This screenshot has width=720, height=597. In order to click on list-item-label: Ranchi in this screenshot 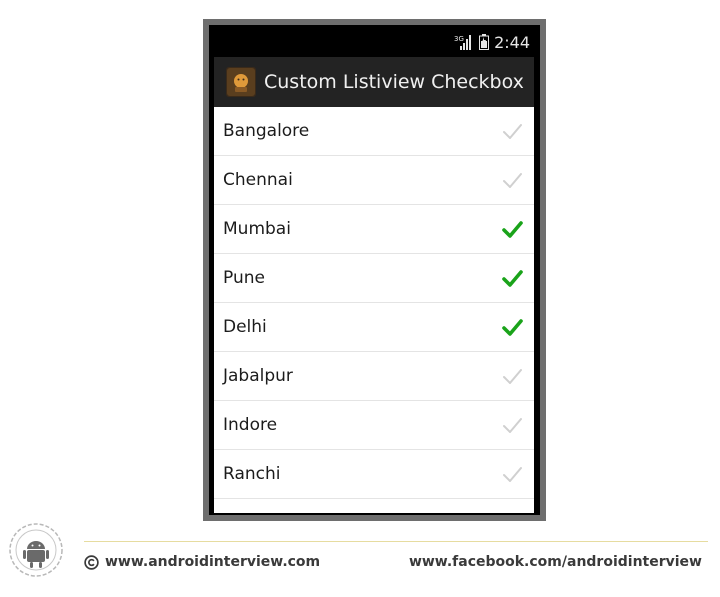, I will do `click(252, 474)`.